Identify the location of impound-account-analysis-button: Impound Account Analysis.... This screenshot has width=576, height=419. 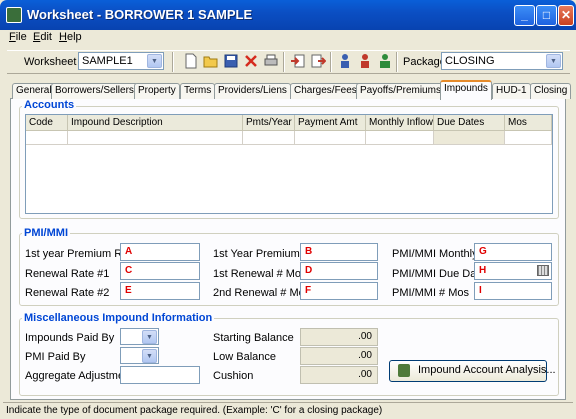
(472, 371).